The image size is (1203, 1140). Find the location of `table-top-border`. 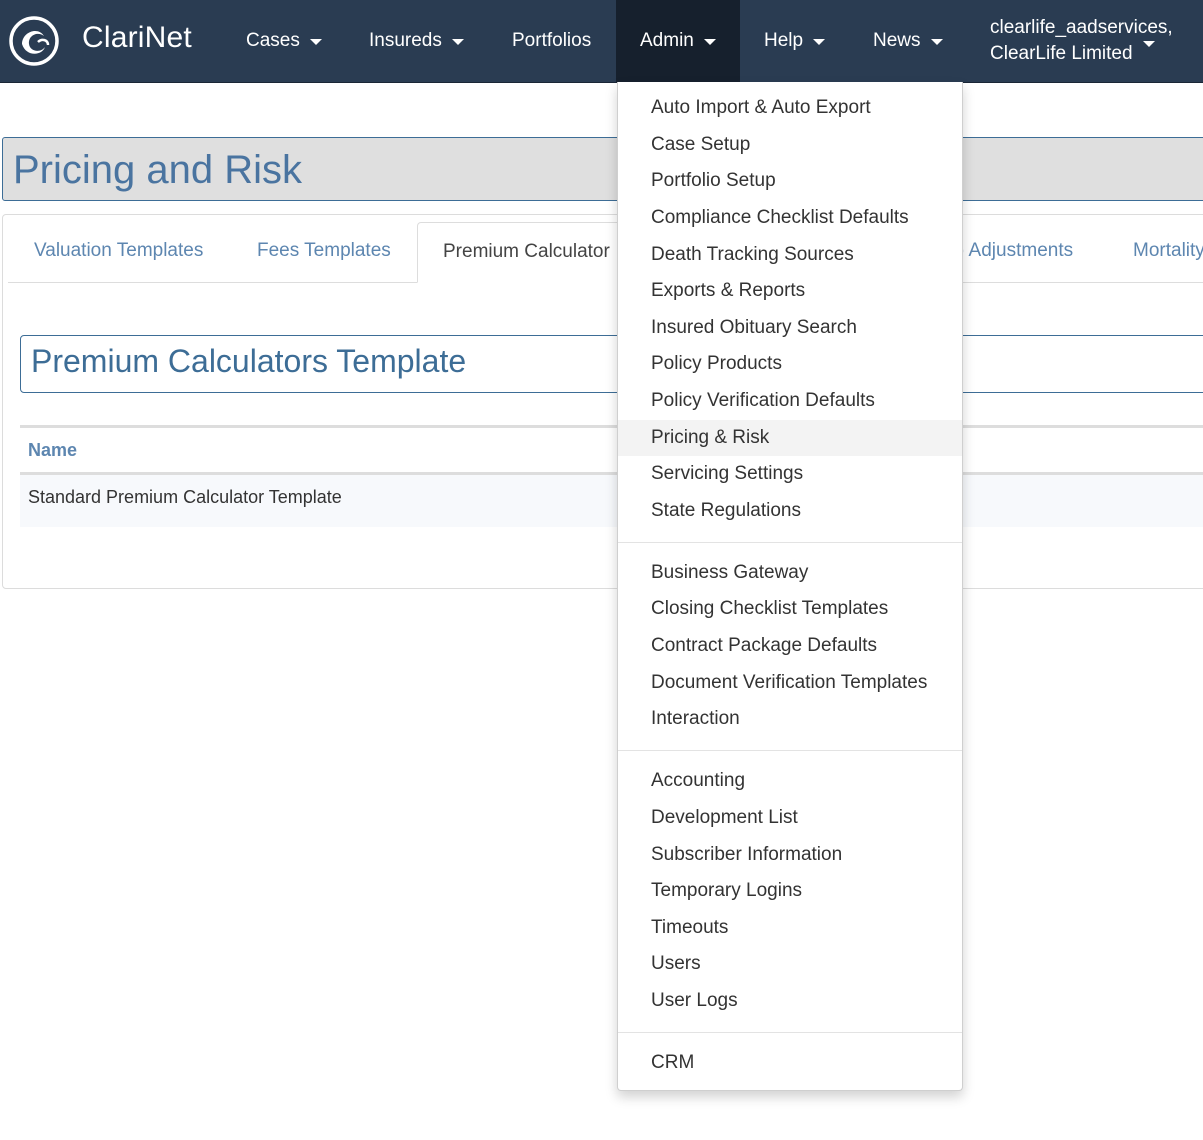

table-top-border is located at coordinates (611, 426).